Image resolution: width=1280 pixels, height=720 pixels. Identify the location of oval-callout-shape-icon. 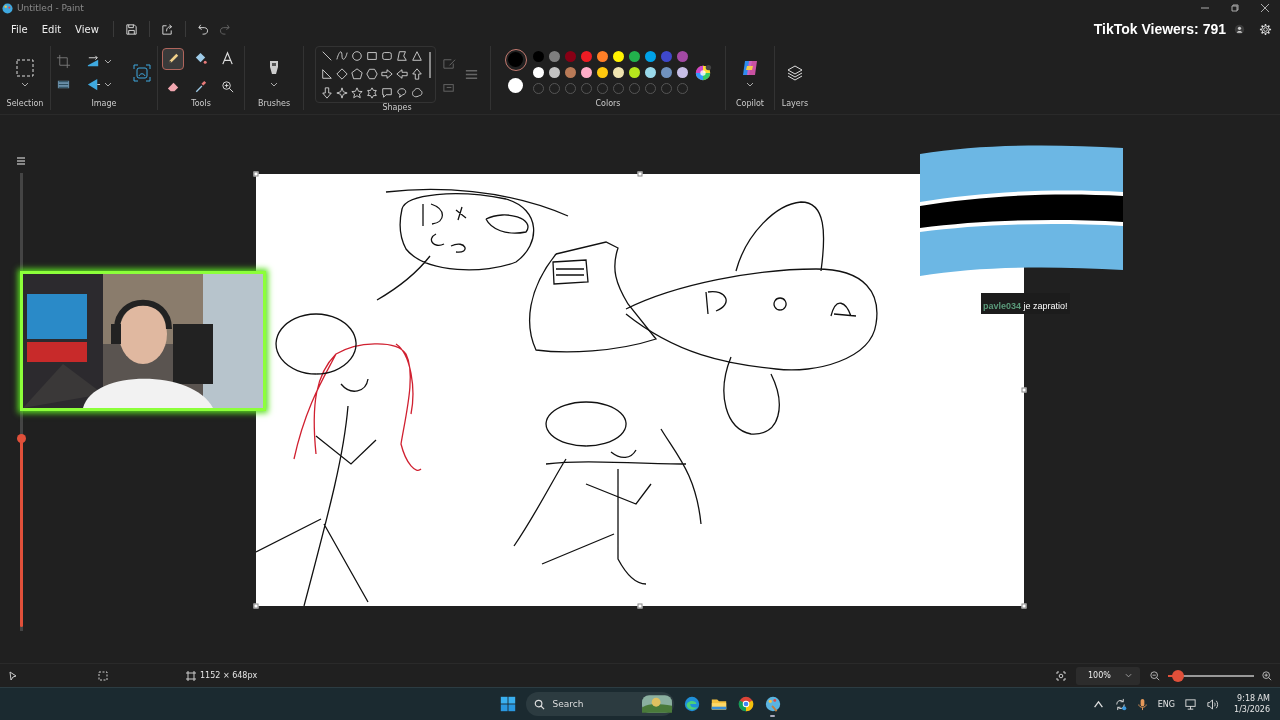
(401, 92).